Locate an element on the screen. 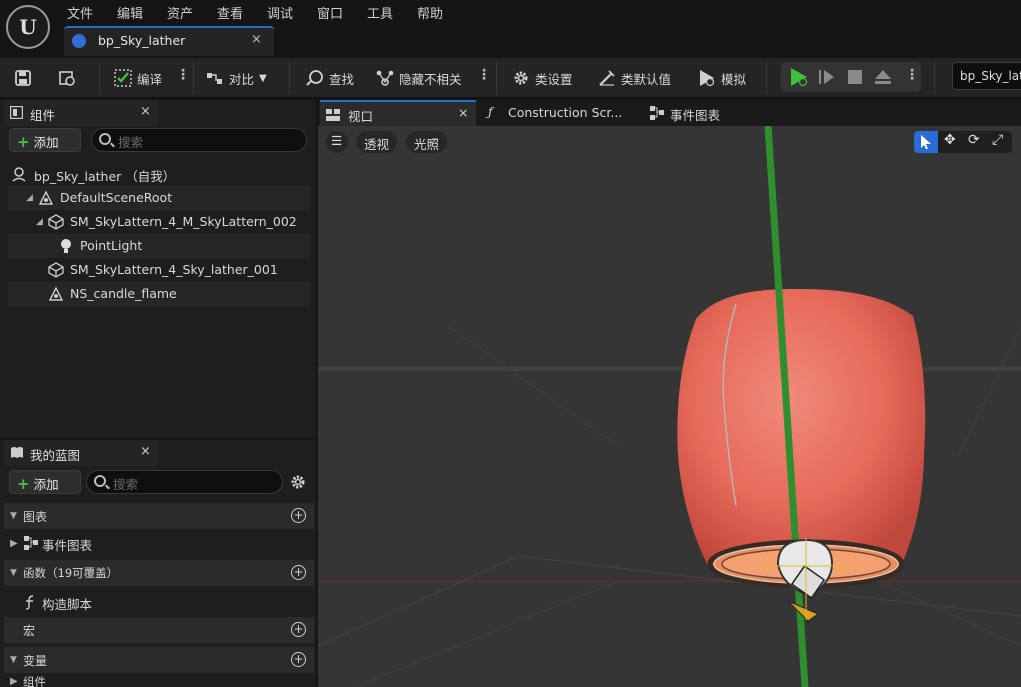 Image resolution: width=1021 pixels, height=687 pixels. list-item-event-graph: ▶ 事件图表 is located at coordinates (159, 543).